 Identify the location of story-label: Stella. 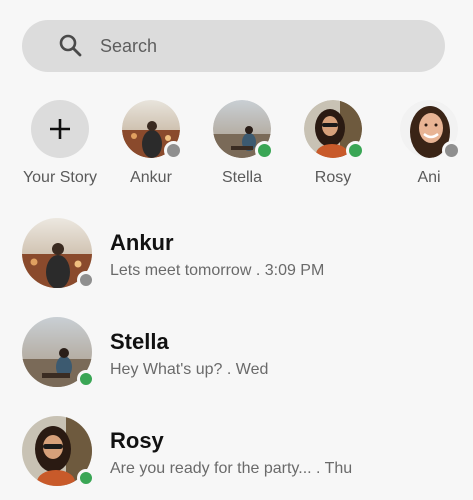
(242, 177).